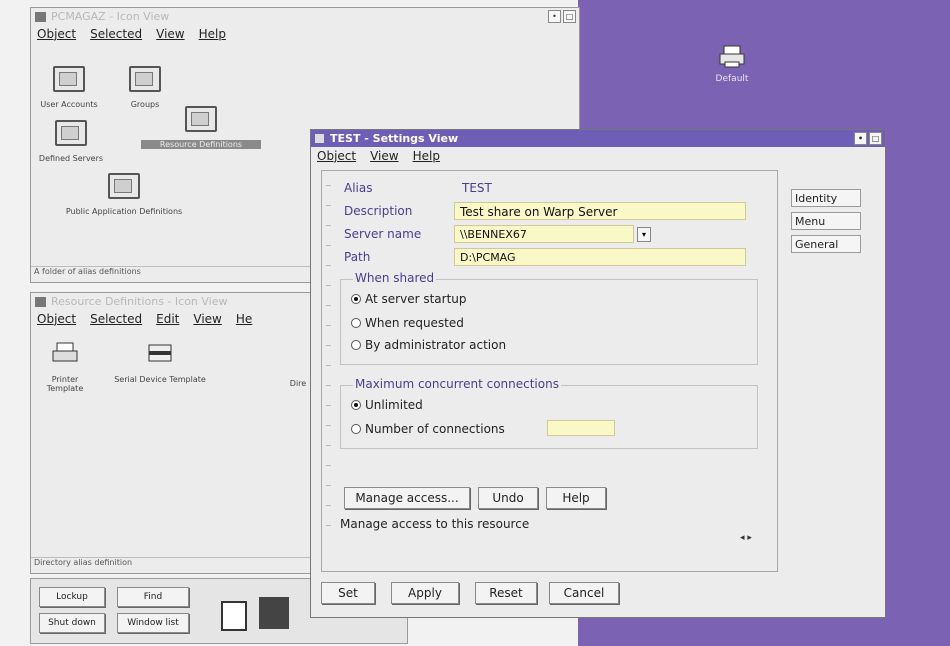 The width and height of the screenshot is (950, 646). I want to click on icon-directory: Dire, so click(298, 383).